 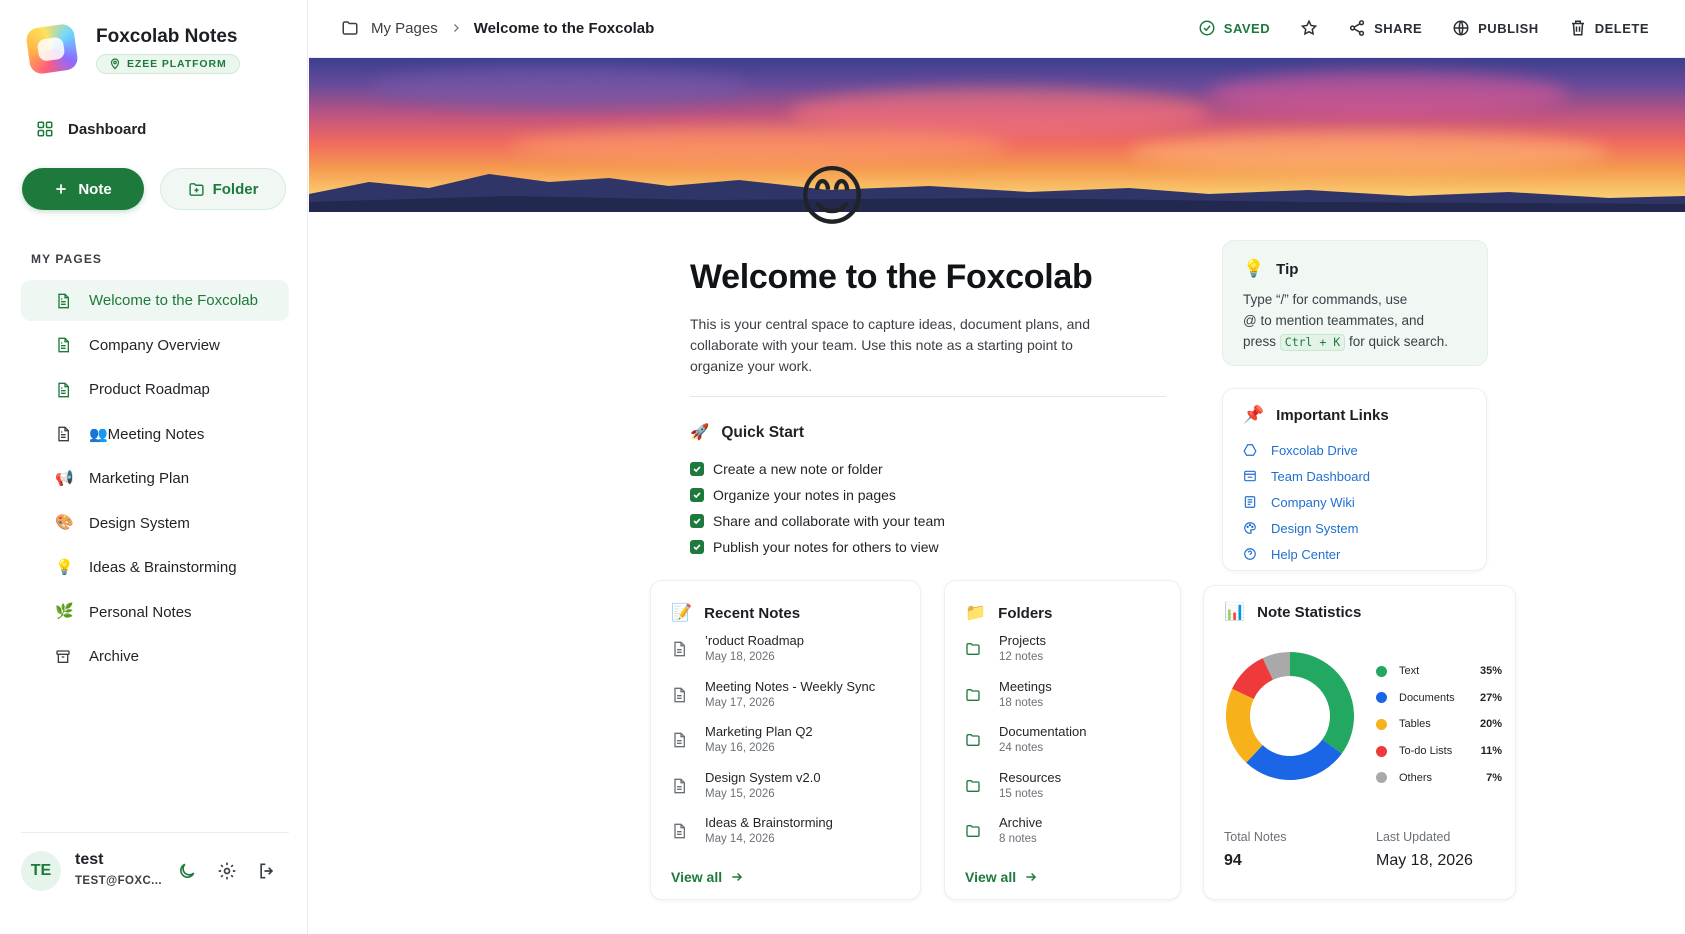 I want to click on note-title: Design System v2.0, so click(x=763, y=777).